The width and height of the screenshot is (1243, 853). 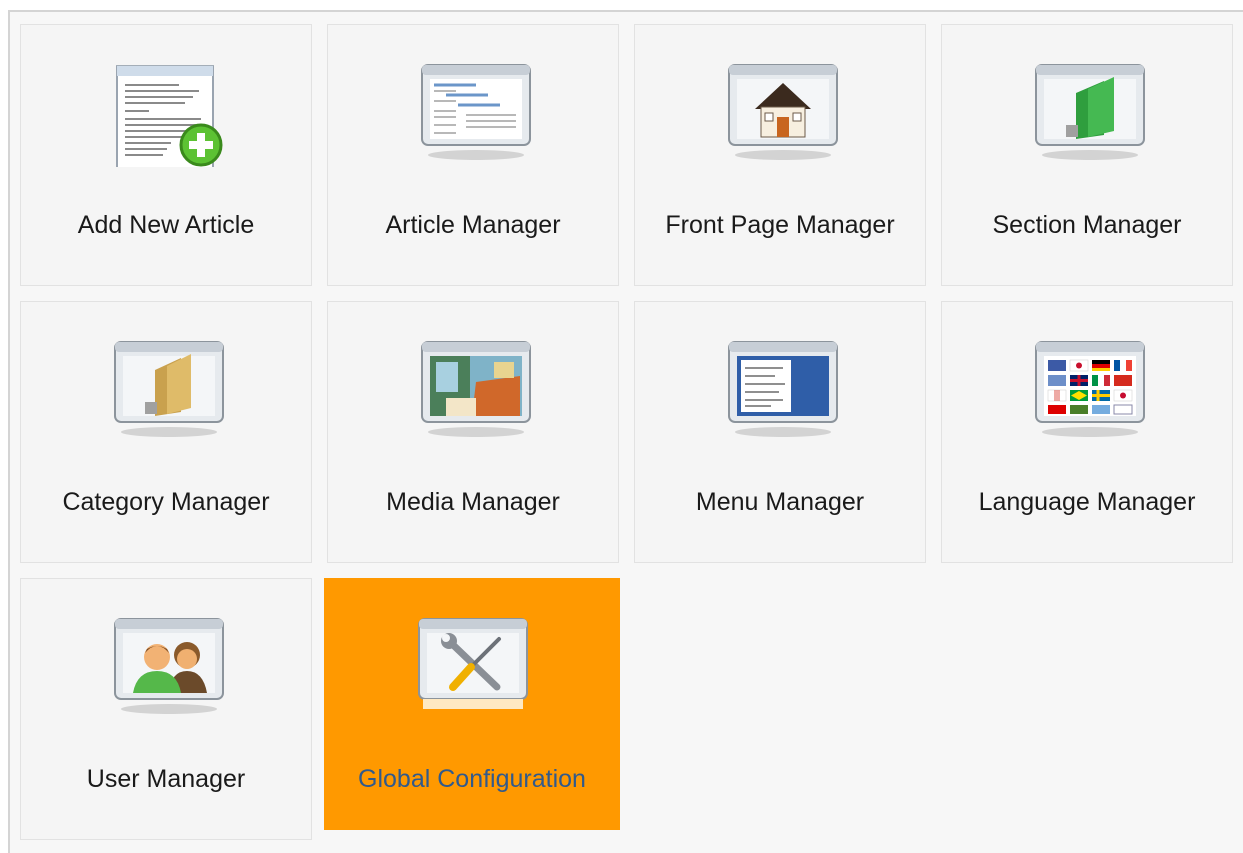 I want to click on tile-label: Section Manager, so click(x=1087, y=225).